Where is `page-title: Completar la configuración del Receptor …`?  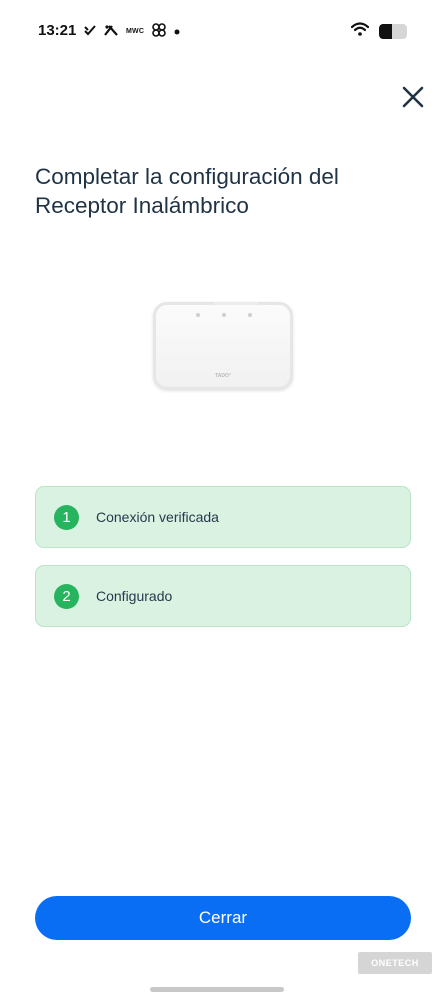 page-title: Completar la configuración del Receptor … is located at coordinates (187, 191).